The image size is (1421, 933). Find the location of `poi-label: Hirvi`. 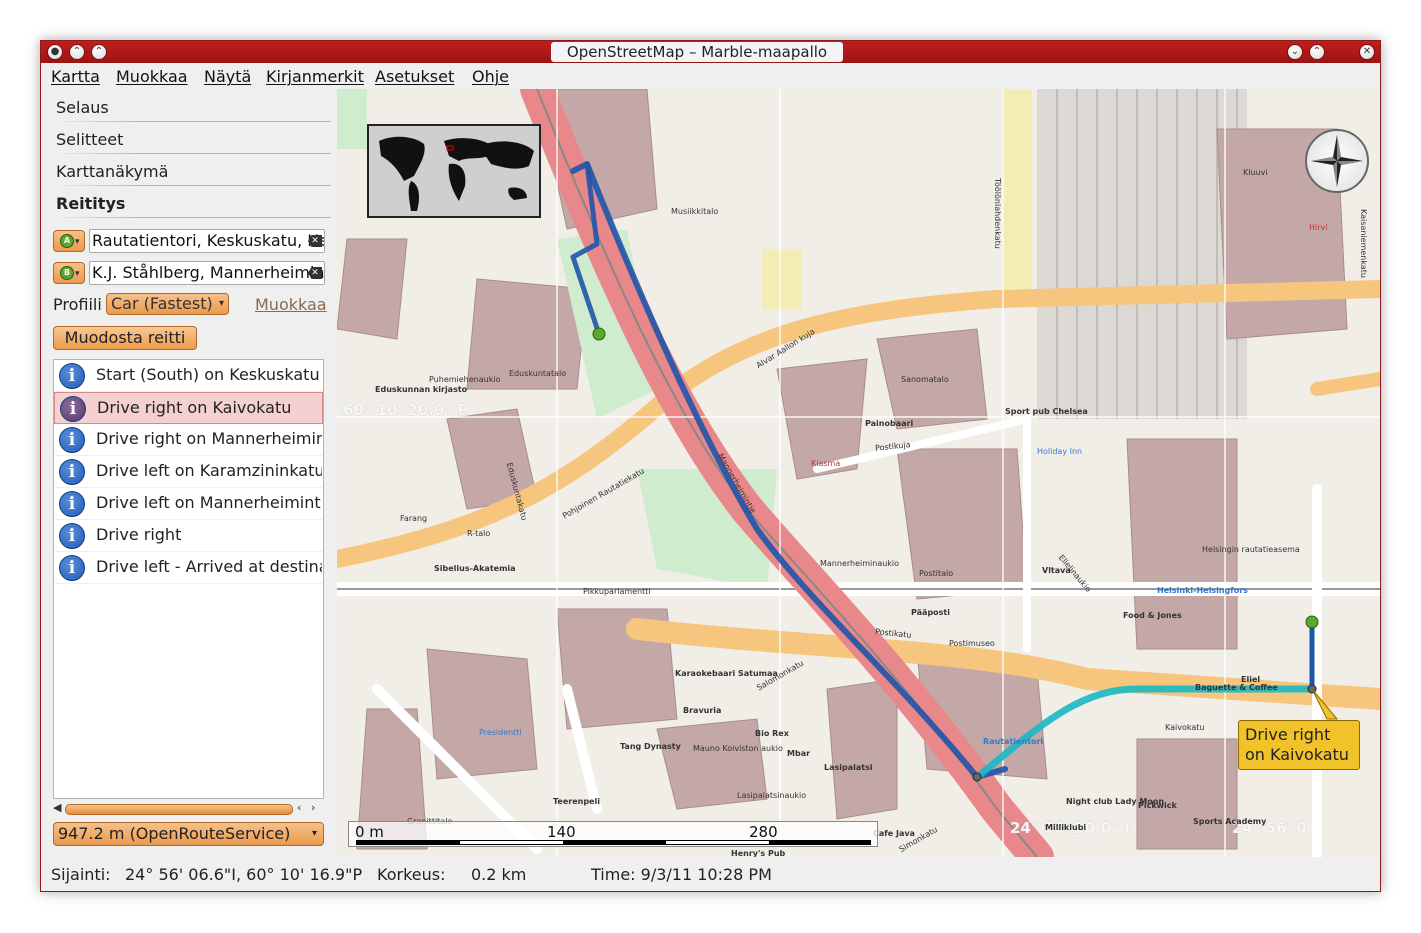

poi-label: Hirvi is located at coordinates (1318, 227).